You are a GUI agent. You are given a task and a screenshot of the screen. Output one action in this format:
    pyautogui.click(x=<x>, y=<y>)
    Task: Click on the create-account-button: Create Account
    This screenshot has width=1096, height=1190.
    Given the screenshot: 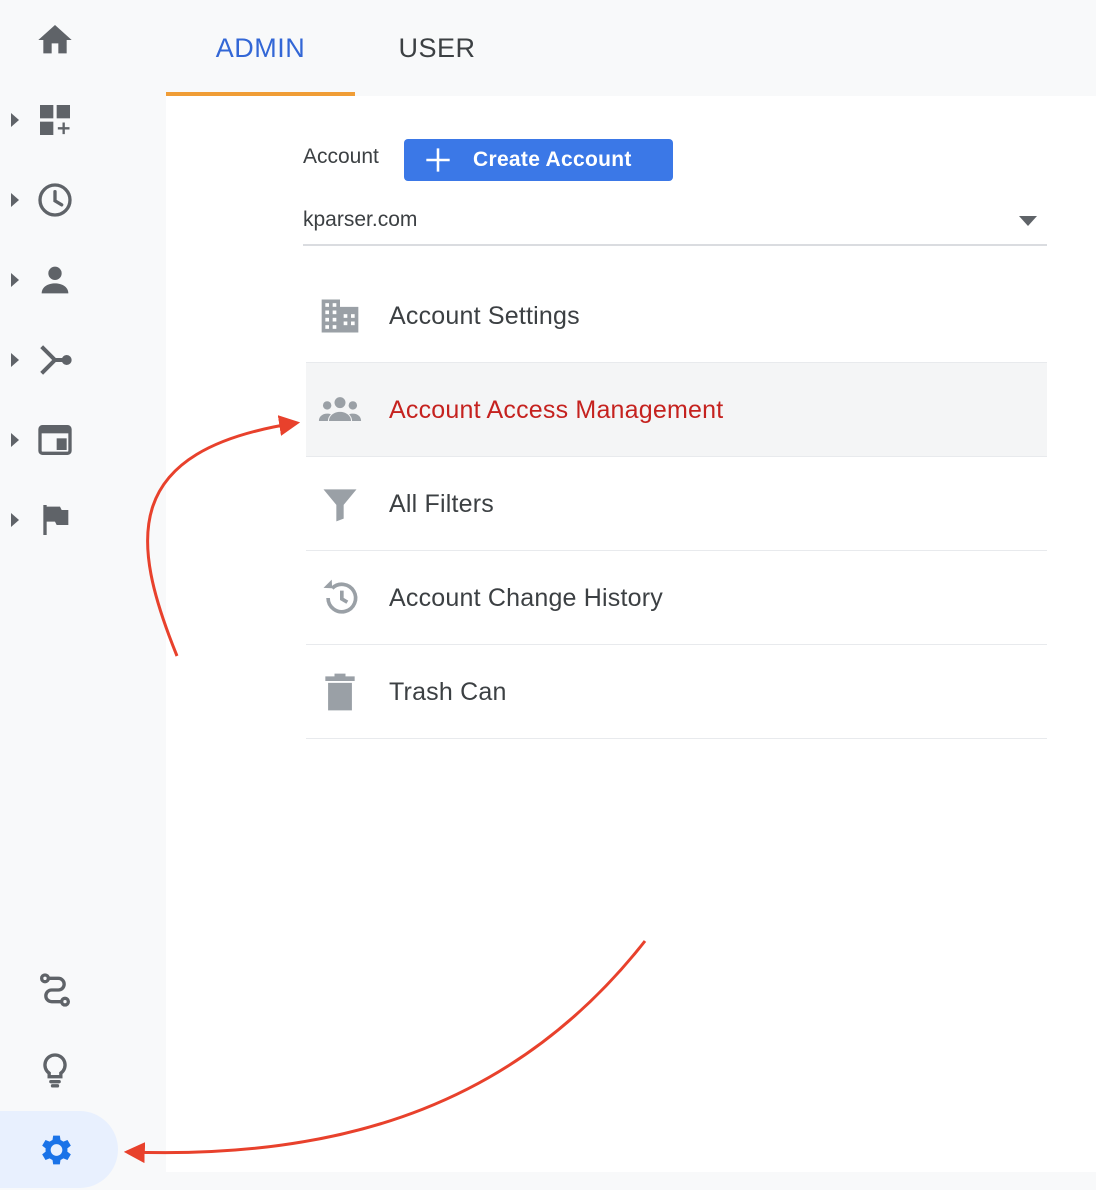 What is the action you would take?
    pyautogui.click(x=538, y=160)
    